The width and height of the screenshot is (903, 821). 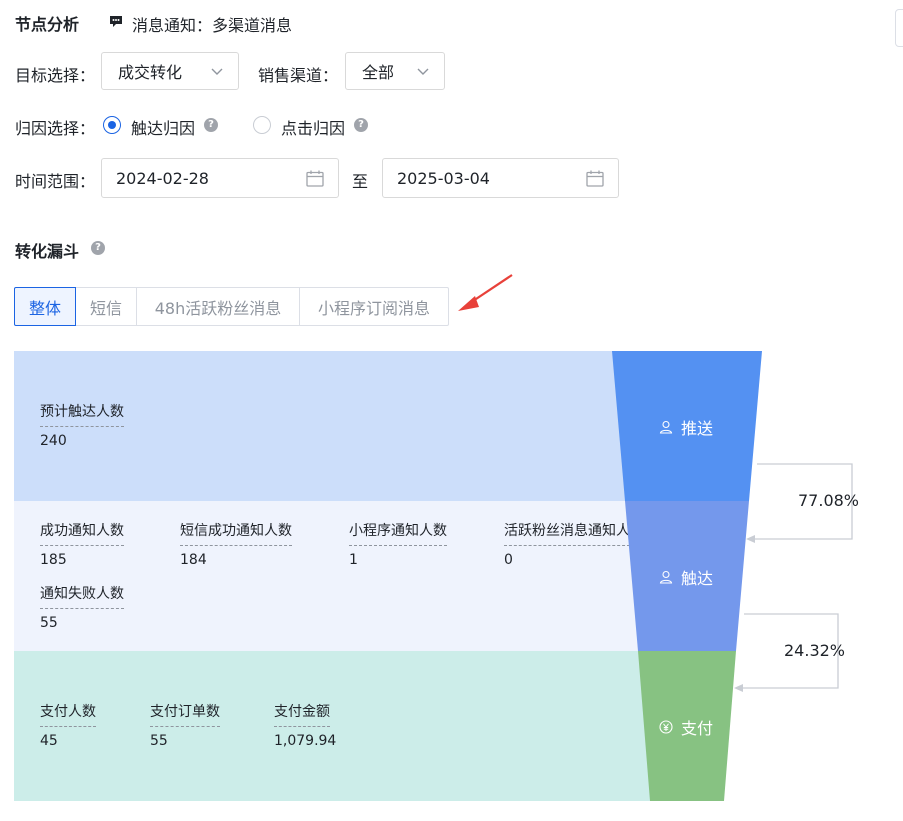 What do you see at coordinates (305, 741) in the screenshot?
I see `metric-value: 1,079.94` at bounding box center [305, 741].